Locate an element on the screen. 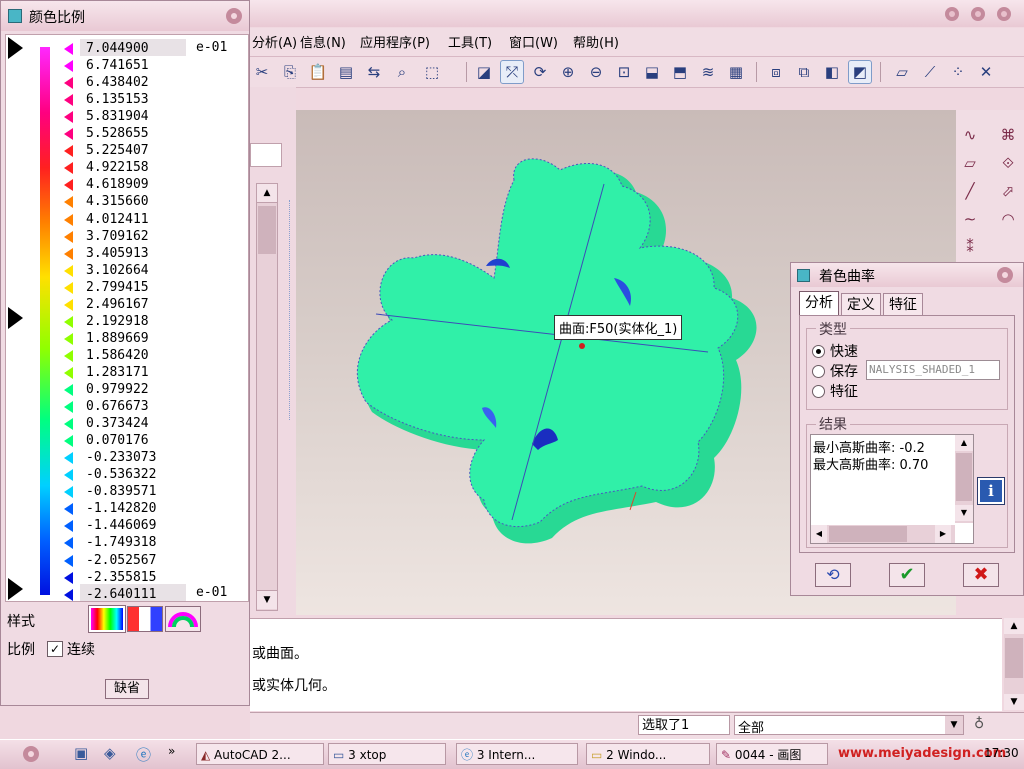 The height and width of the screenshot is (769, 1024). repeat-analysis-button: ⟲ is located at coordinates (833, 575).